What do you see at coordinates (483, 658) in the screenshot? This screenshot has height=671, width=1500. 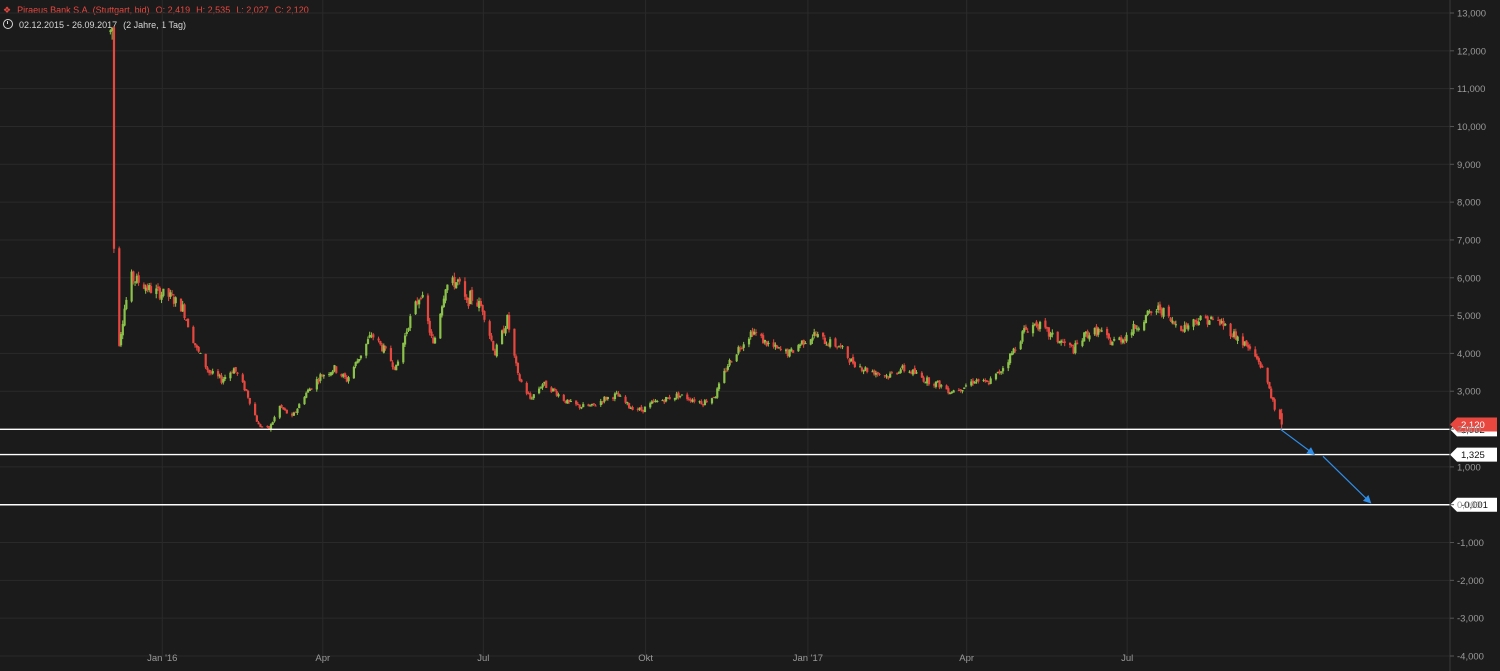 I see `x-tick-label: Jul` at bounding box center [483, 658].